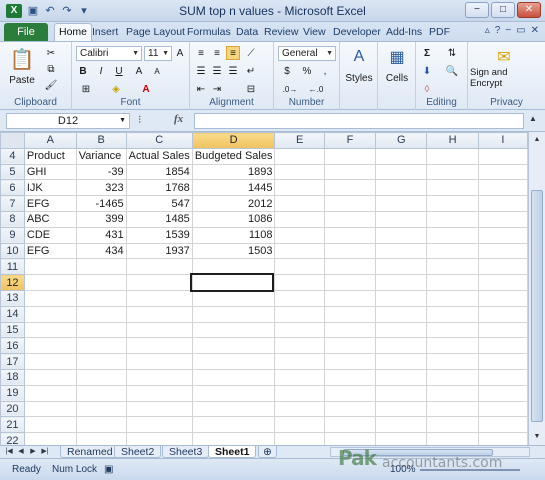  What do you see at coordinates (12, 361) in the screenshot?
I see `row-header: 17` at bounding box center [12, 361].